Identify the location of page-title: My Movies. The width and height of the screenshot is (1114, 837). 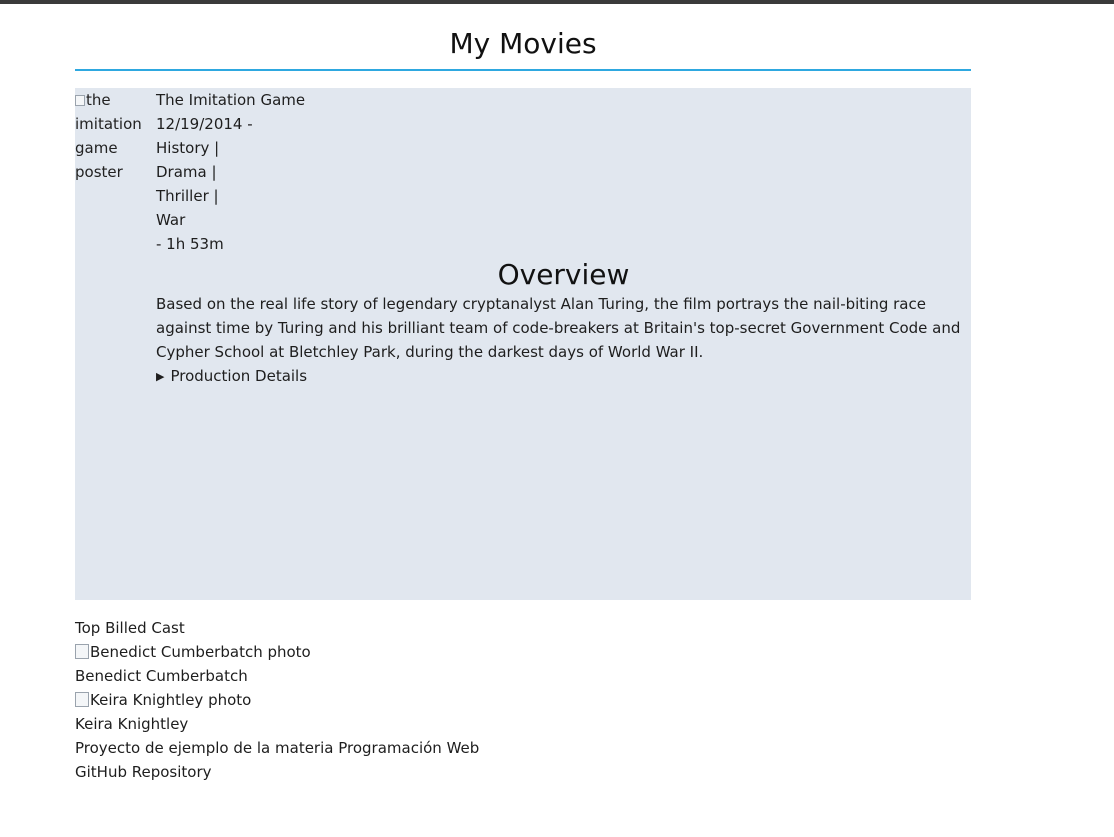
(523, 37).